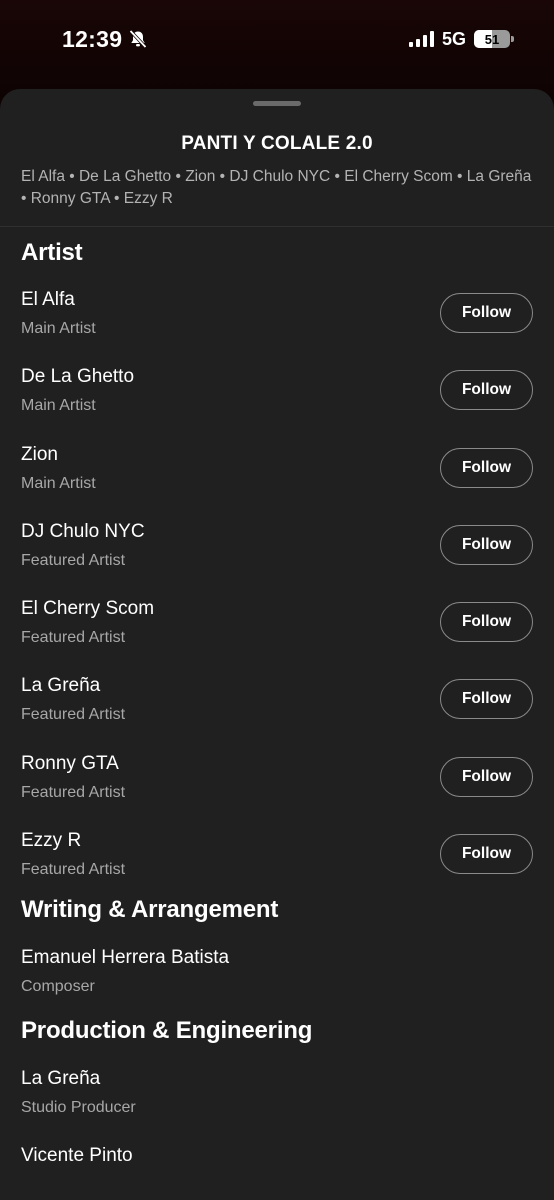 The width and height of the screenshot is (554, 1200). What do you see at coordinates (277, 39) in the screenshot?
I see `status-bar: 12:39 5G 51` at bounding box center [277, 39].